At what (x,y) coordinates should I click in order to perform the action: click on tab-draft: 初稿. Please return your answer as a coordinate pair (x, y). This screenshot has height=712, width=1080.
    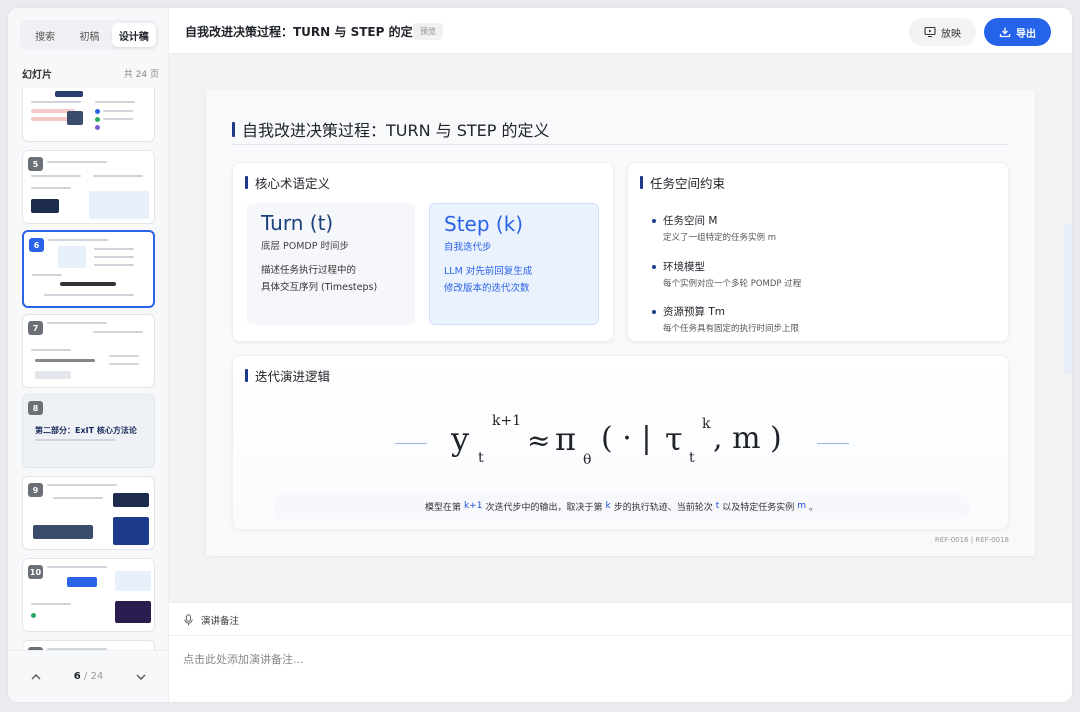
    Looking at the image, I should click on (89, 35).